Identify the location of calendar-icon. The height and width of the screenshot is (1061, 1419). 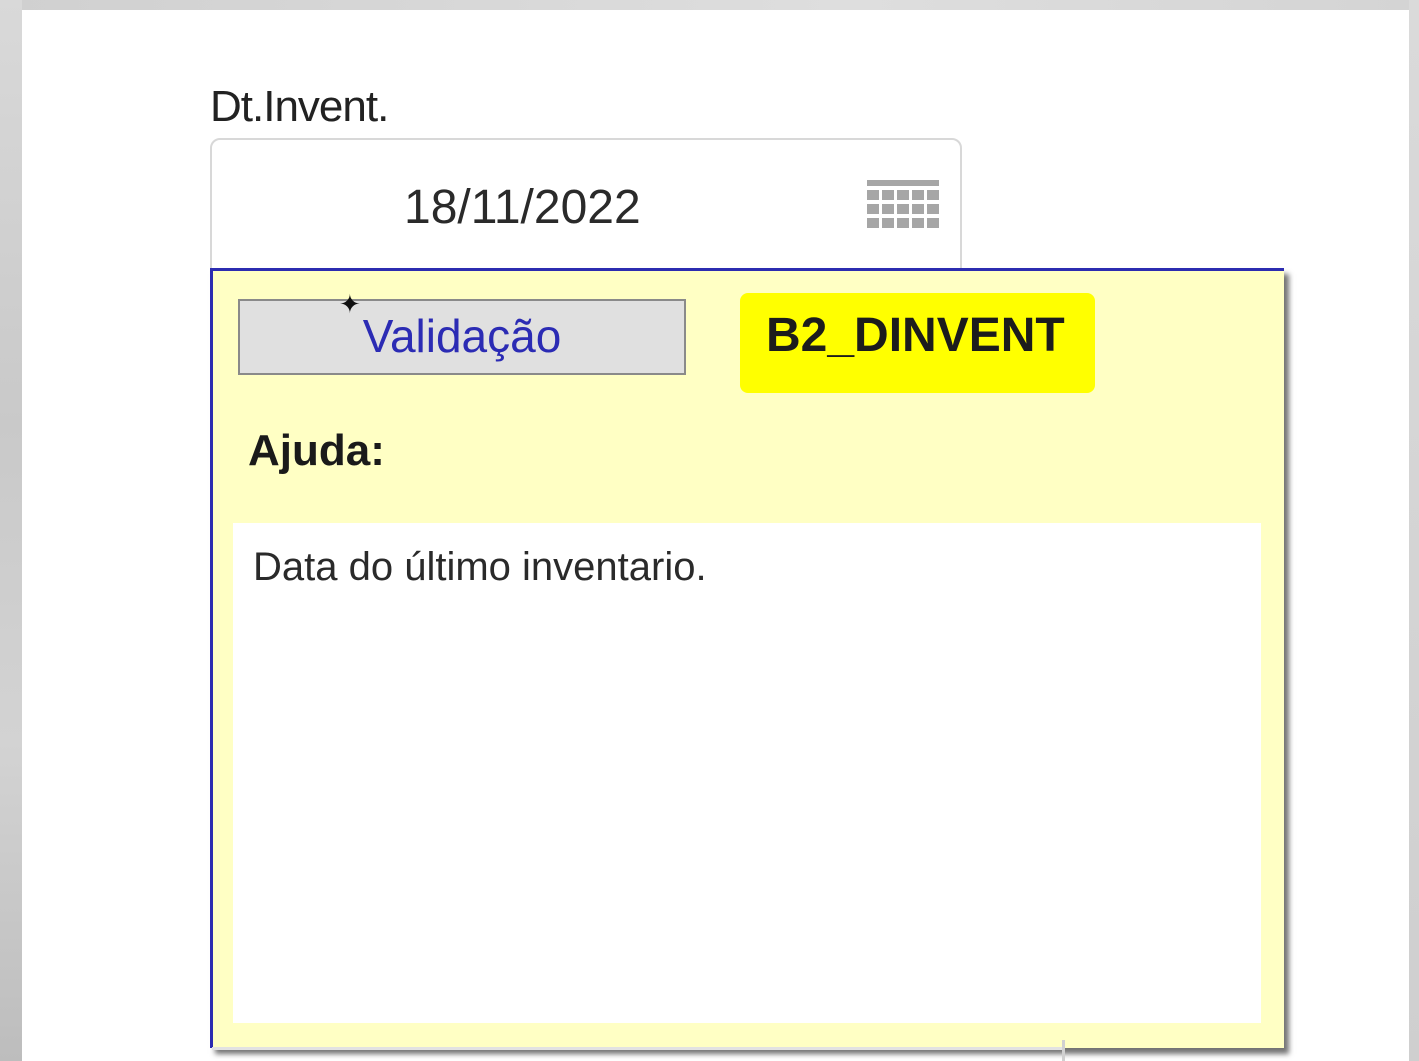
(903, 209).